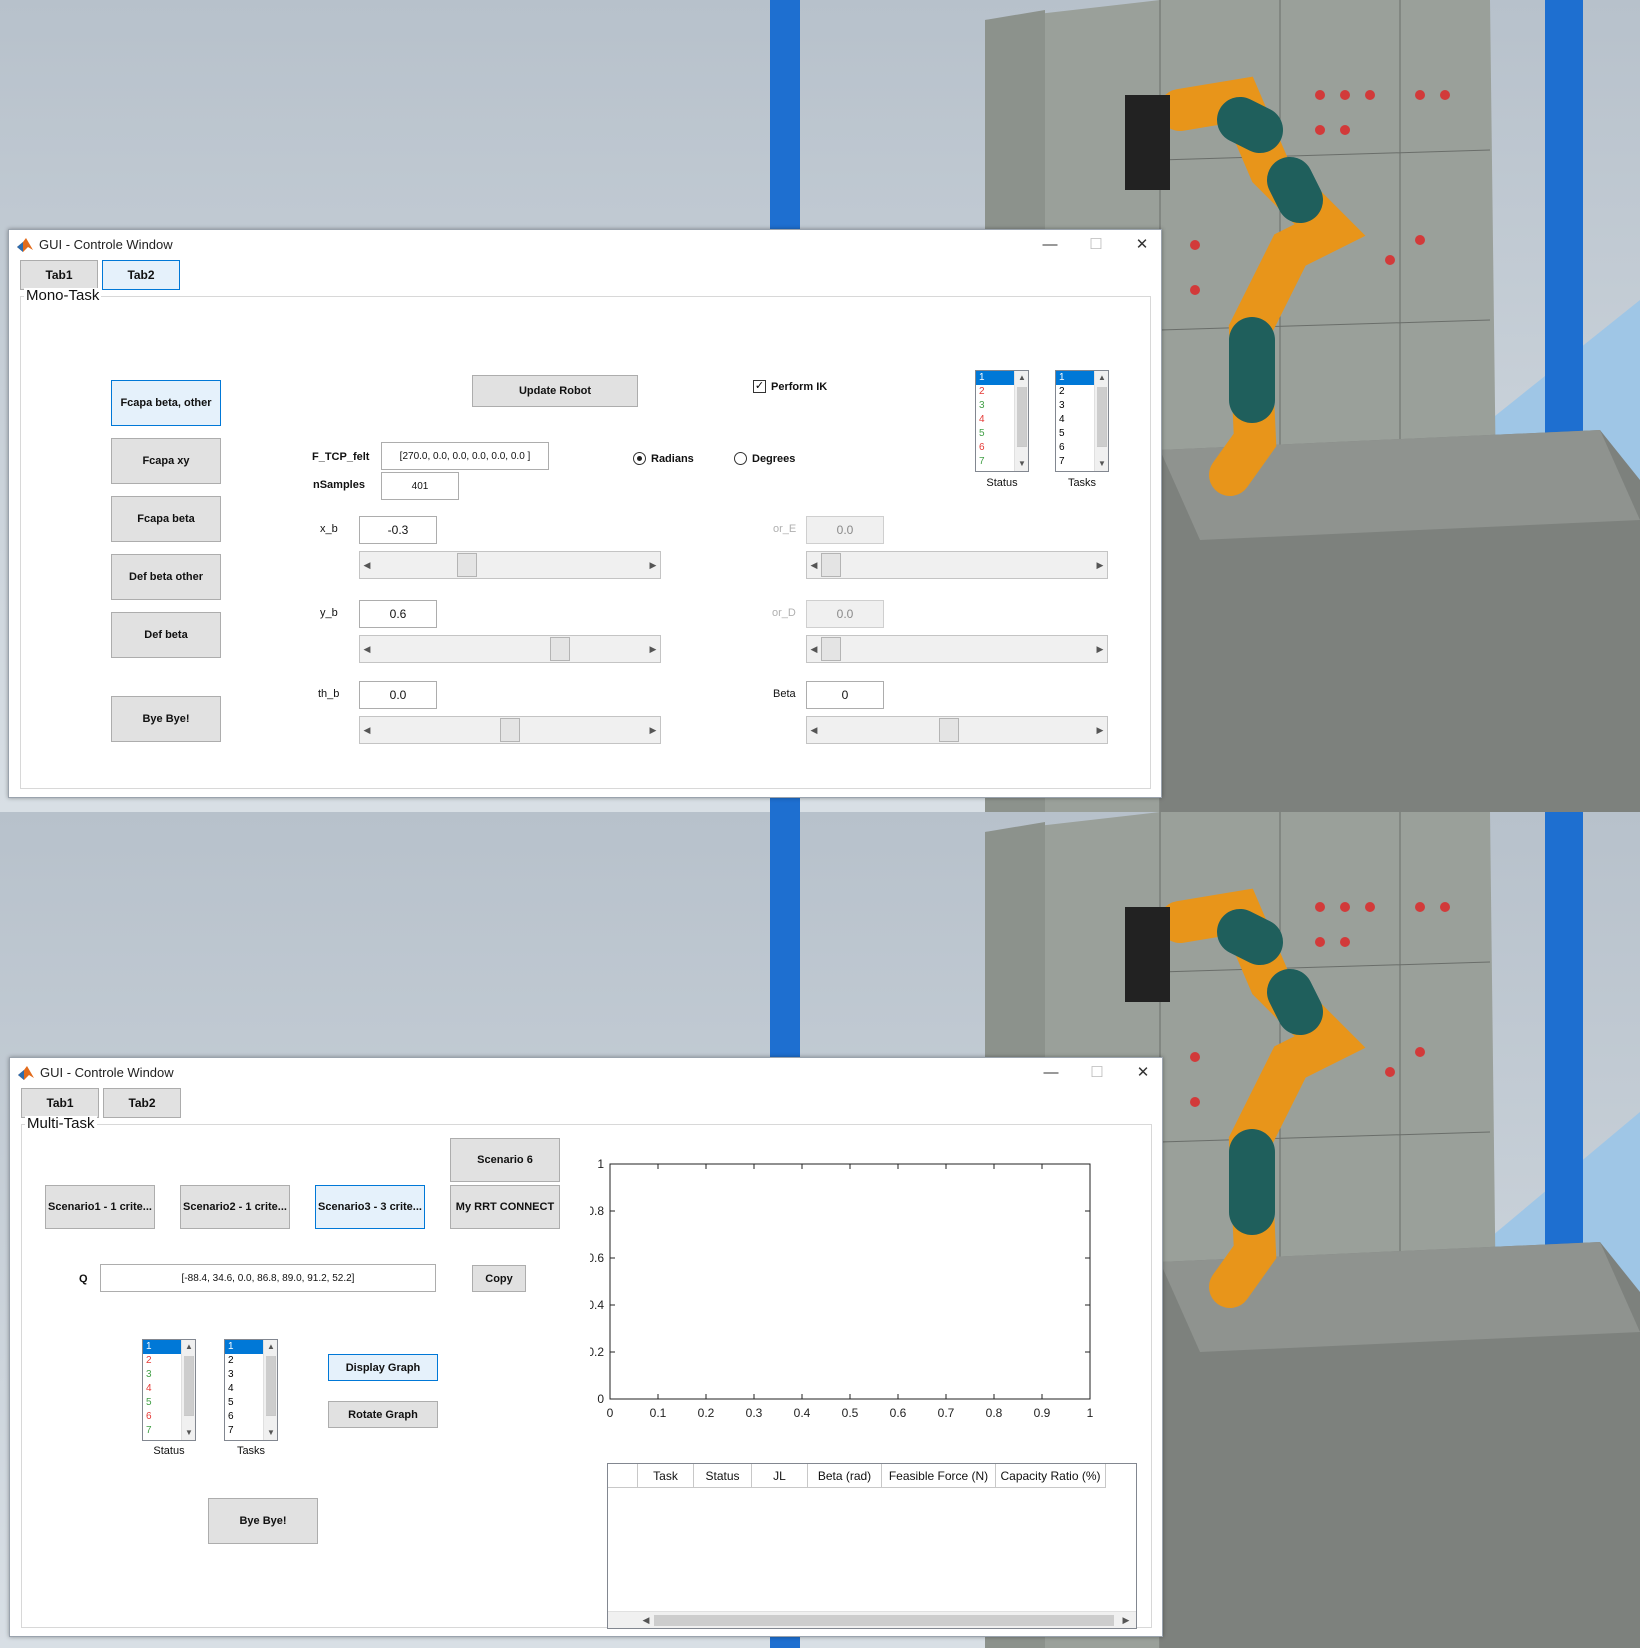 This screenshot has width=1640, height=1648. I want to click on y-b-slider: ◀ ▶, so click(510, 649).